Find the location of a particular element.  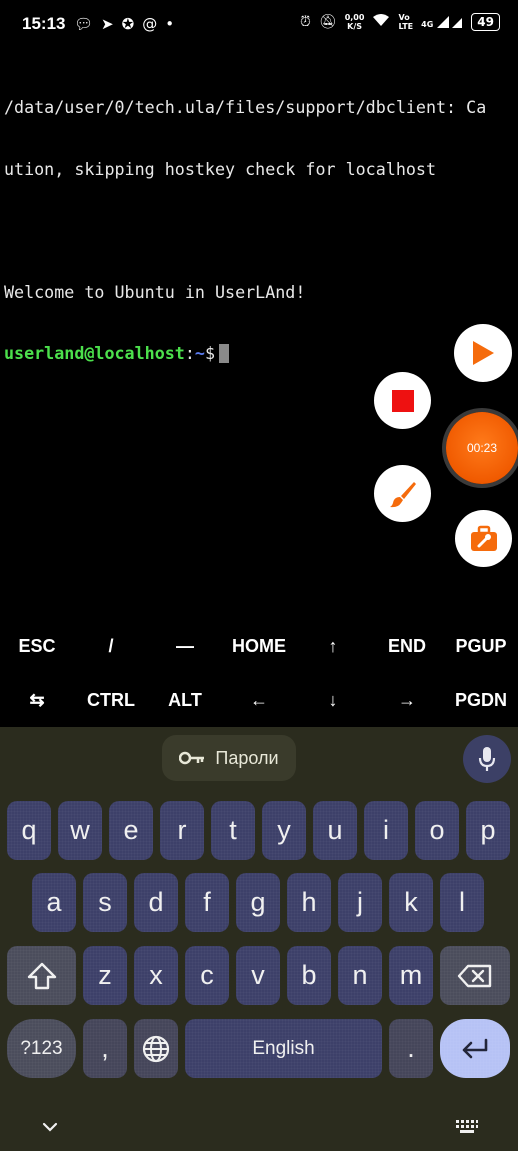

key-m: m is located at coordinates (411, 975).